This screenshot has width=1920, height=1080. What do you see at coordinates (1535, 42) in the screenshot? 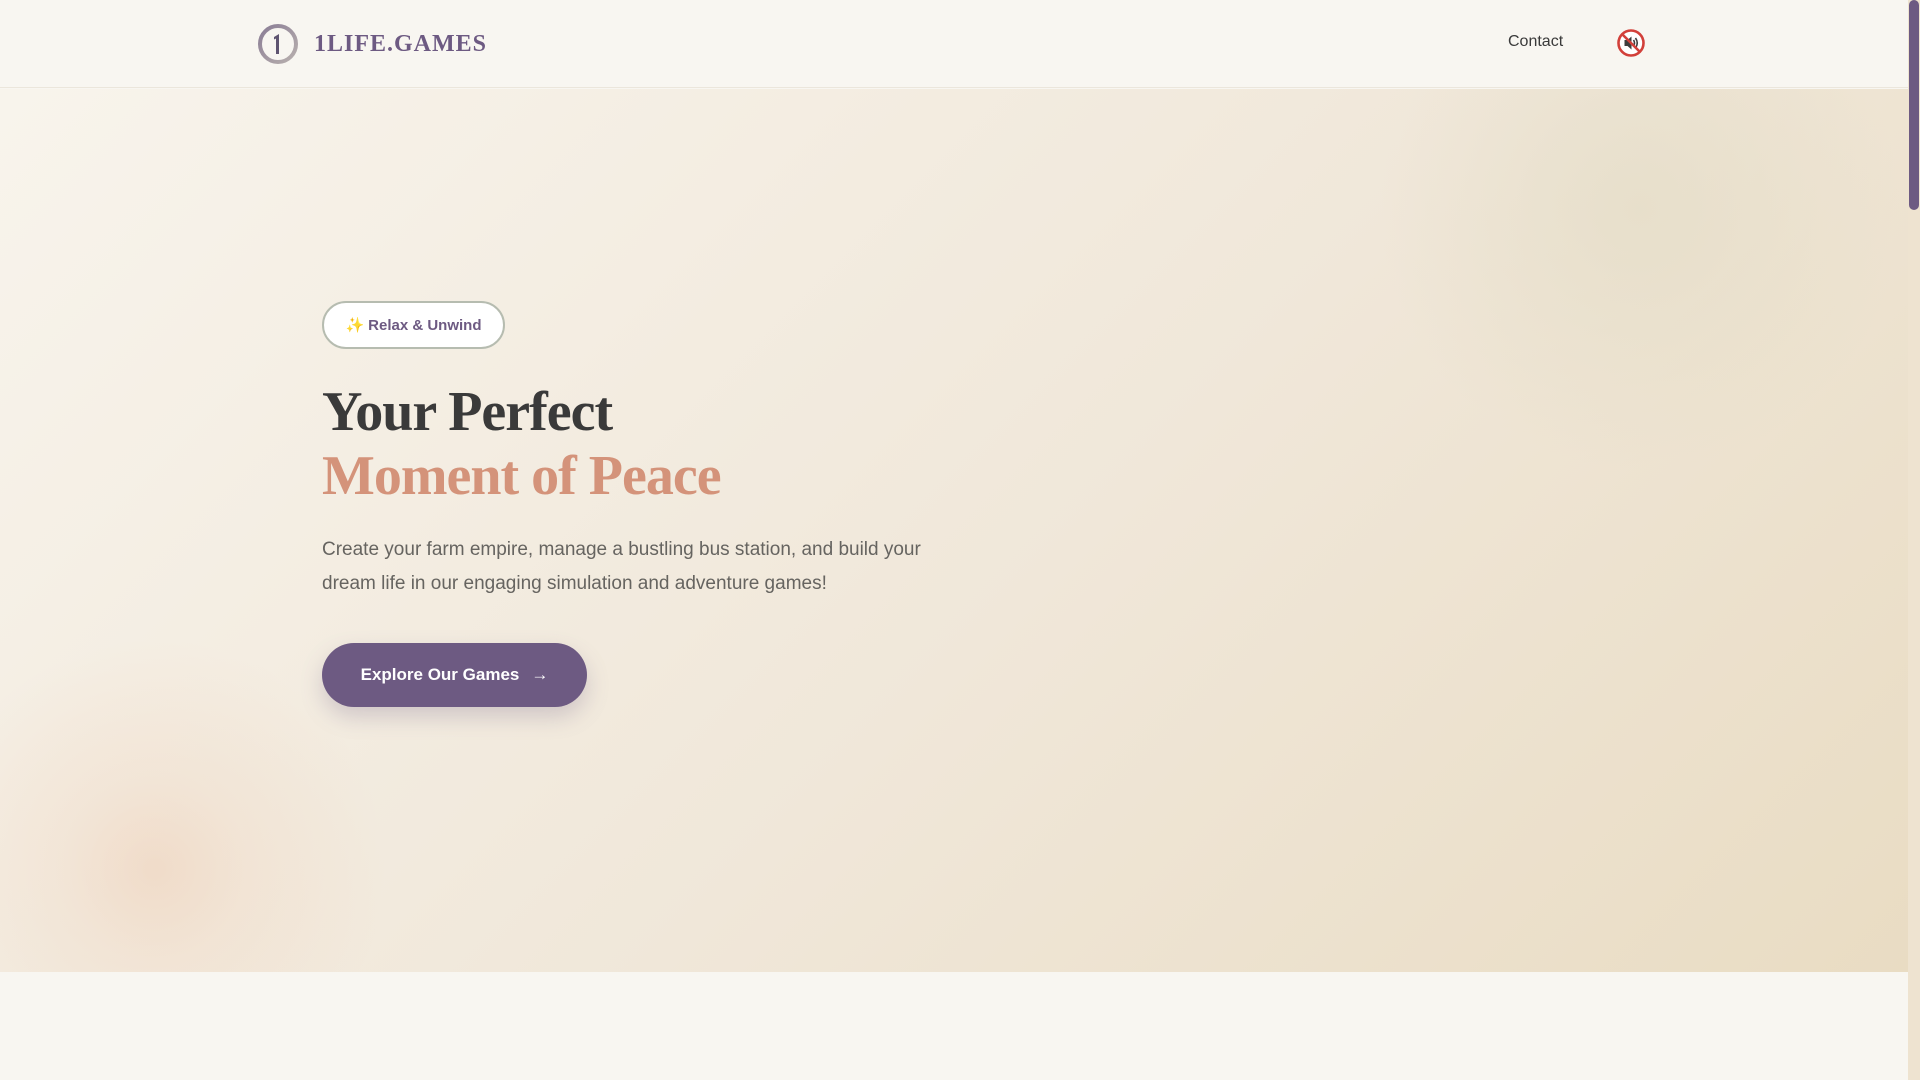
I see `nav-contact-link: Contact` at bounding box center [1535, 42].